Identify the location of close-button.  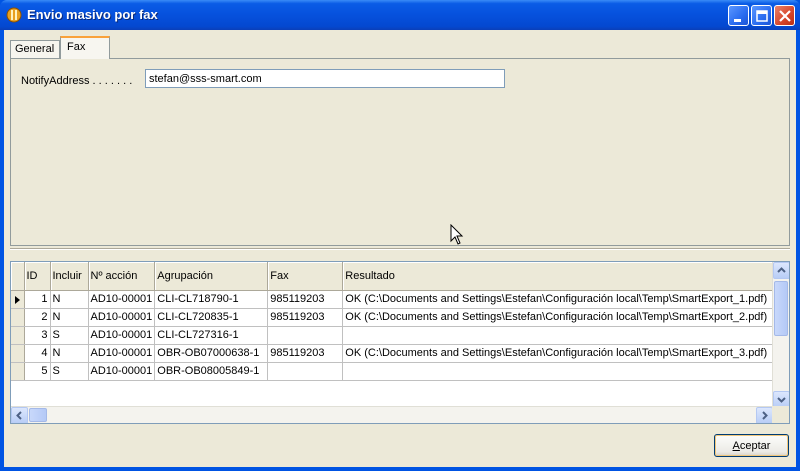
(784, 15).